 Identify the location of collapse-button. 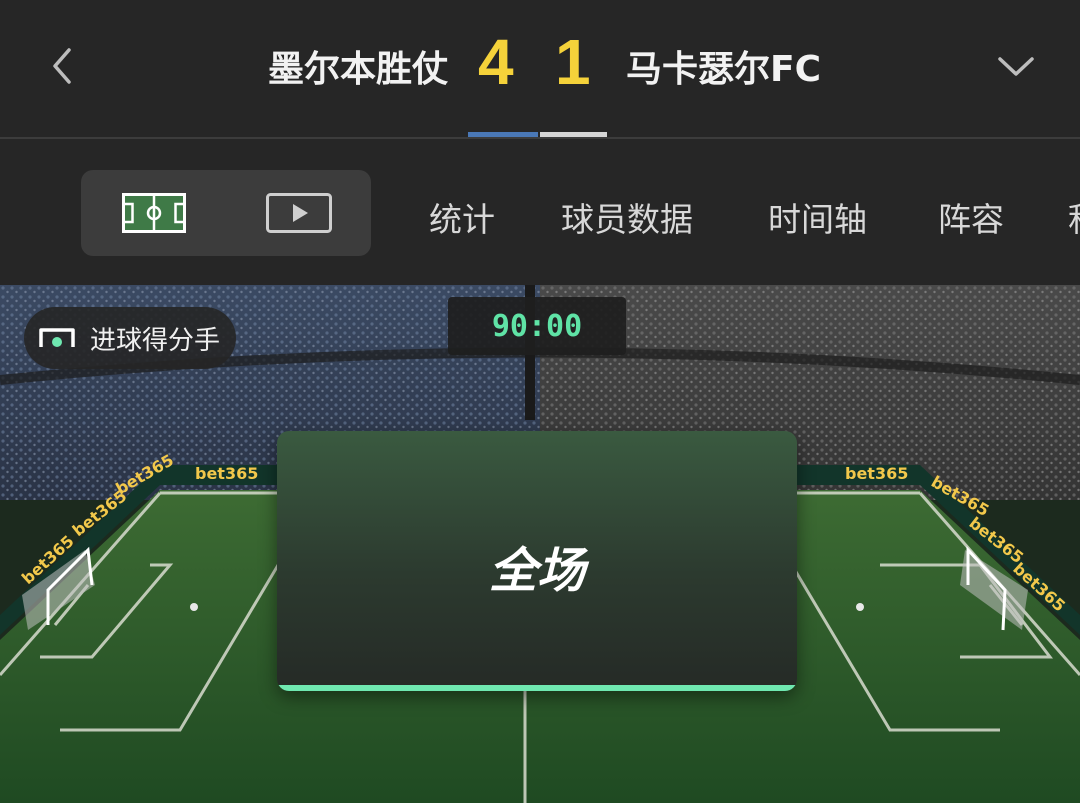
(1016, 66).